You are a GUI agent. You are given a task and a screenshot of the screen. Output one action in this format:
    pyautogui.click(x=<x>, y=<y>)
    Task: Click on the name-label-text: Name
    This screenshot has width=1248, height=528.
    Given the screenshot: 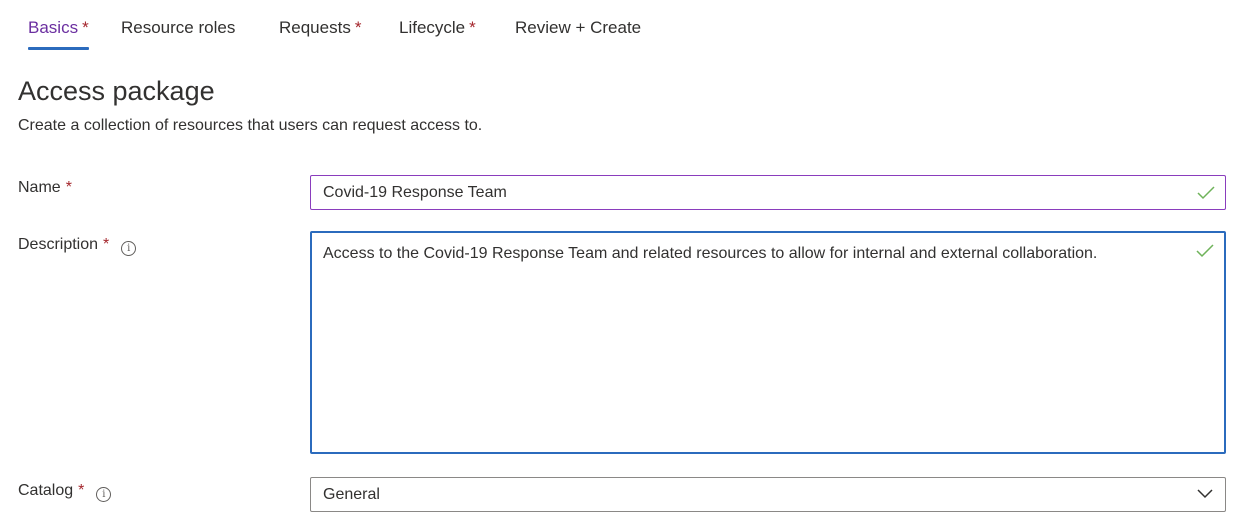 What is the action you would take?
    pyautogui.click(x=39, y=187)
    